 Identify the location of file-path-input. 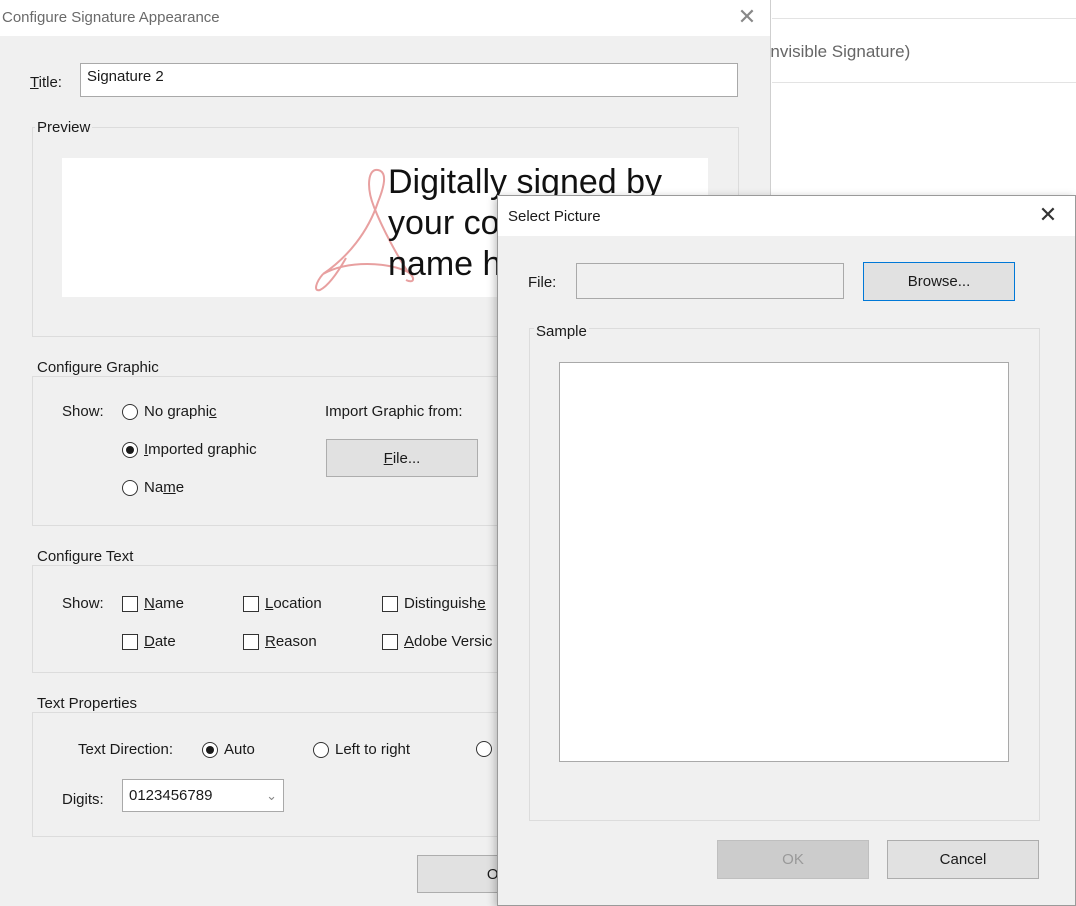
(710, 281).